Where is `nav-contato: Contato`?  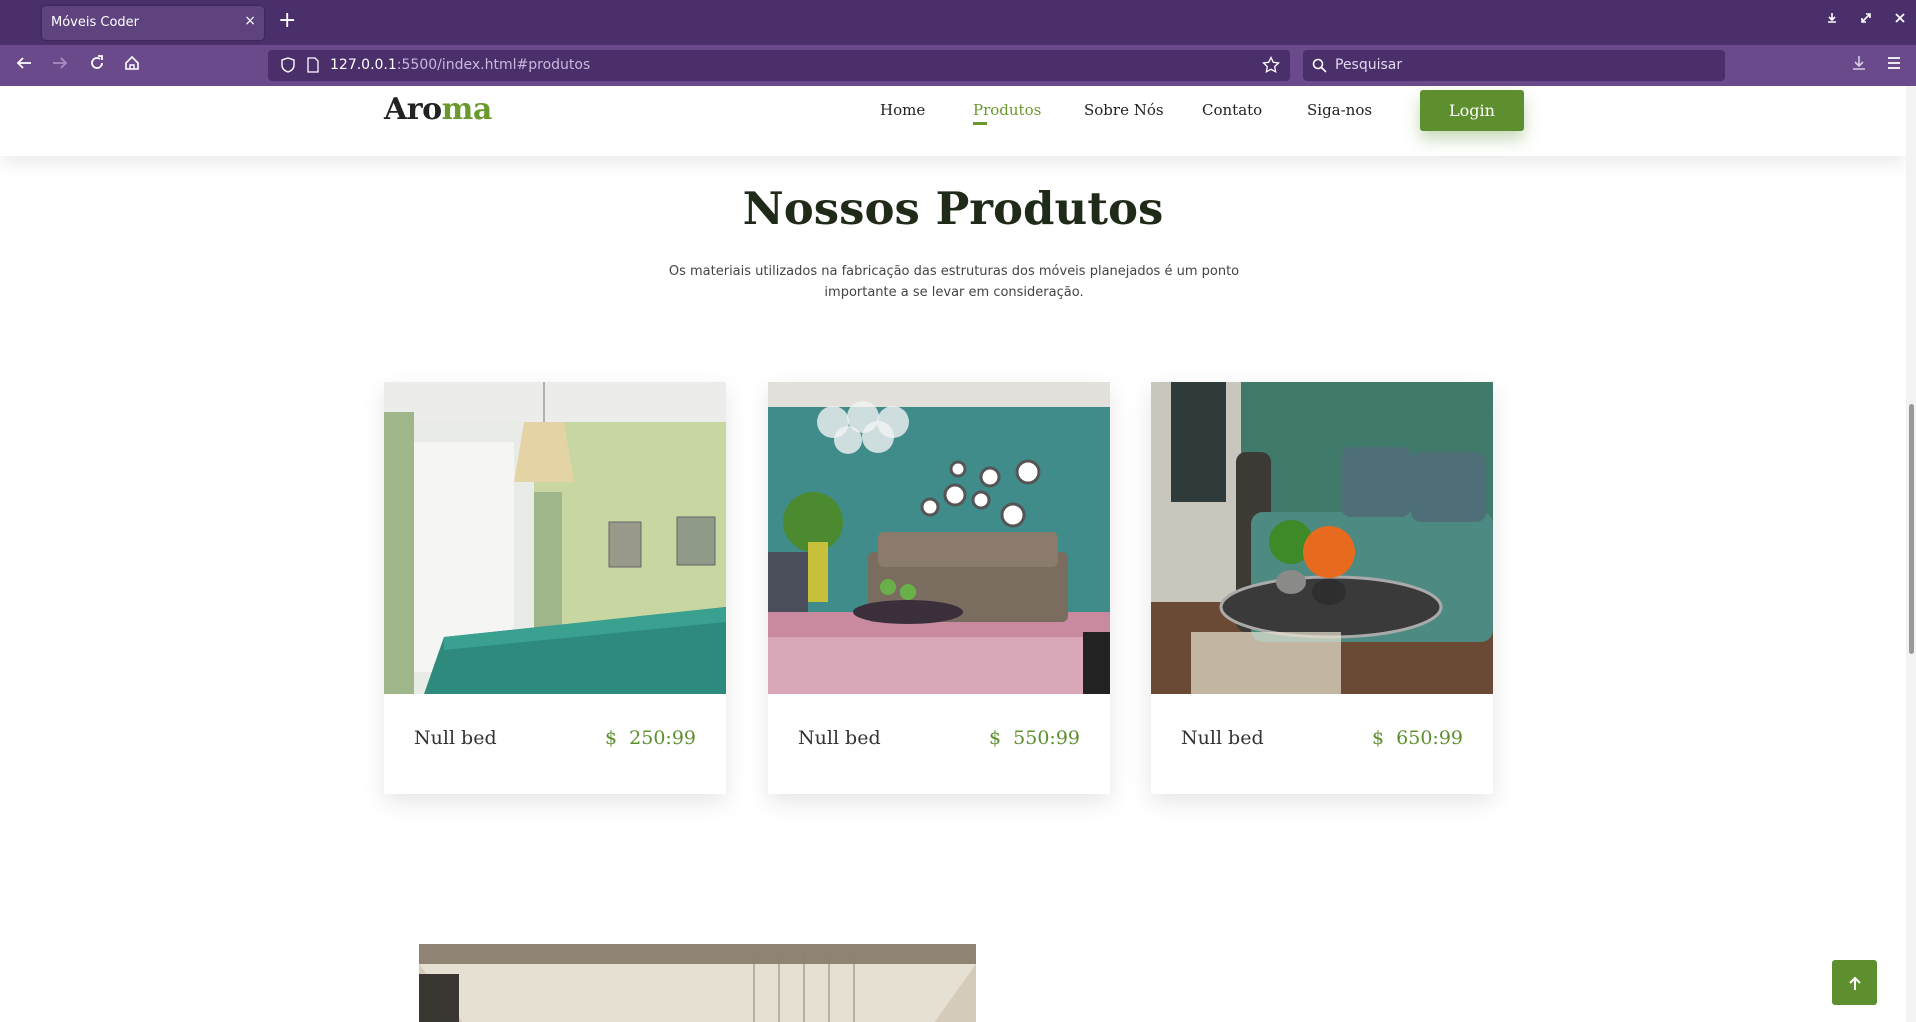 nav-contato: Contato is located at coordinates (1232, 110).